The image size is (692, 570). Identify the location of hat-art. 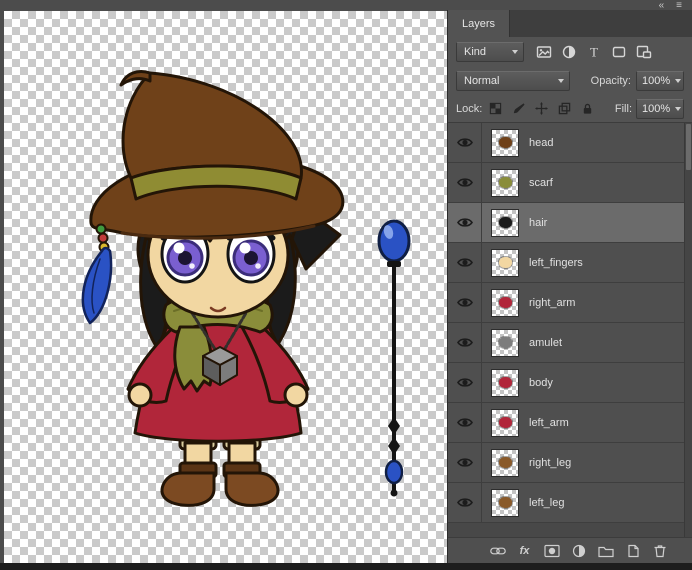
(217, 155).